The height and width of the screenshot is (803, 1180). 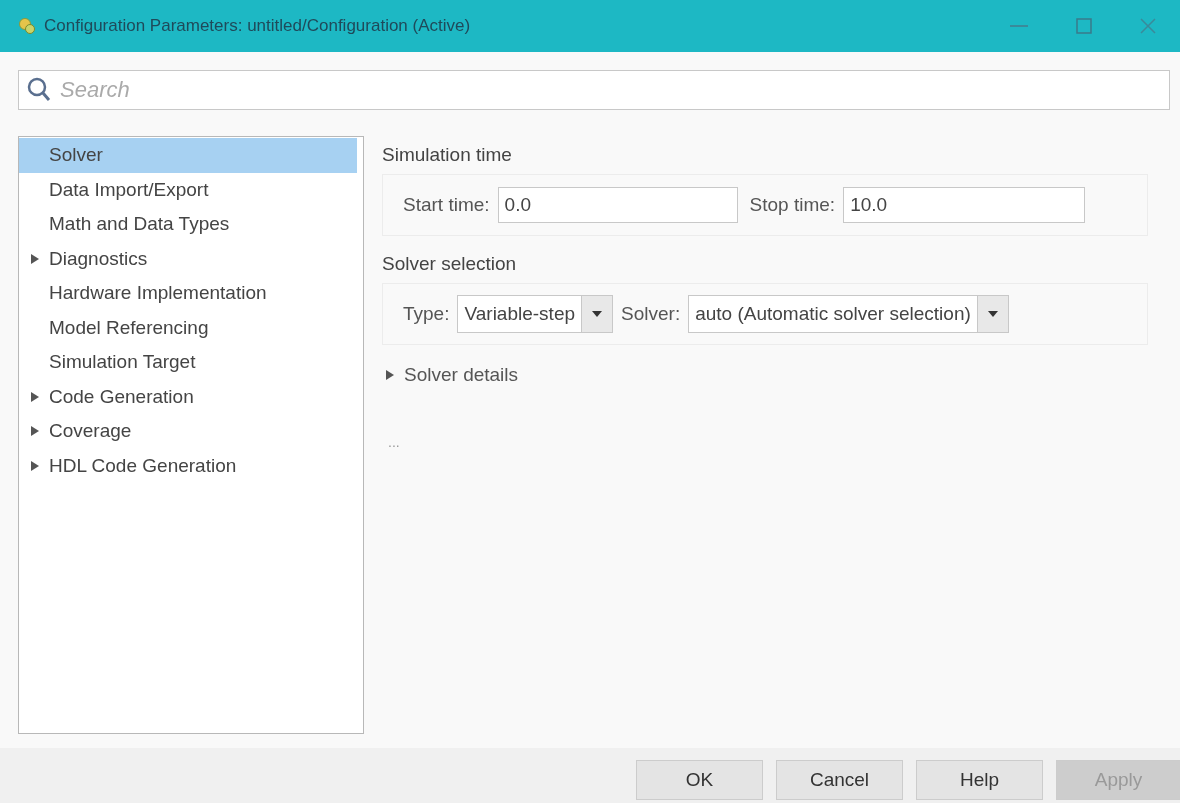 I want to click on window-title: Configuration Parameters: untitled/Configuration (Active), so click(x=258, y=26).